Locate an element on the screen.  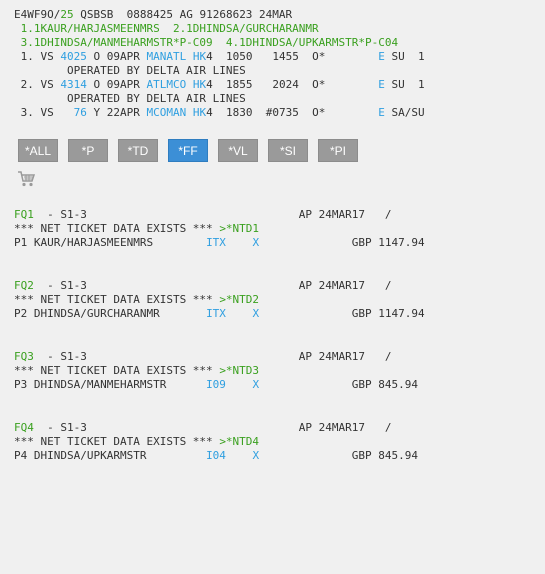
flight-number: 76 is located at coordinates (80, 112).